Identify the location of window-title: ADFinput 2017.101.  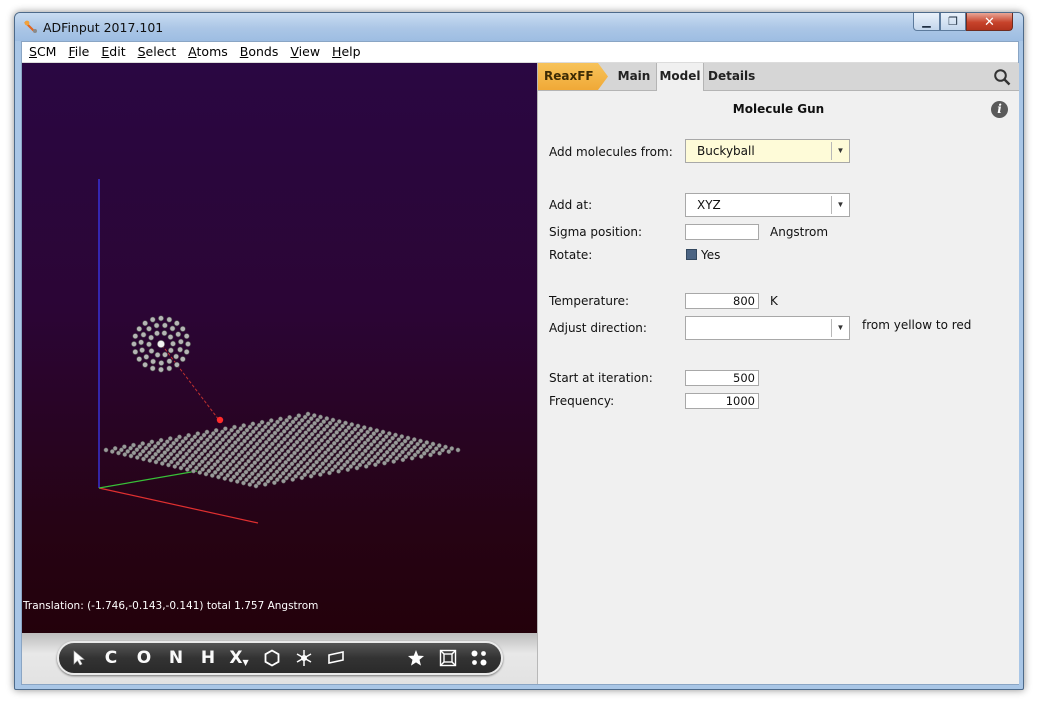
(103, 27).